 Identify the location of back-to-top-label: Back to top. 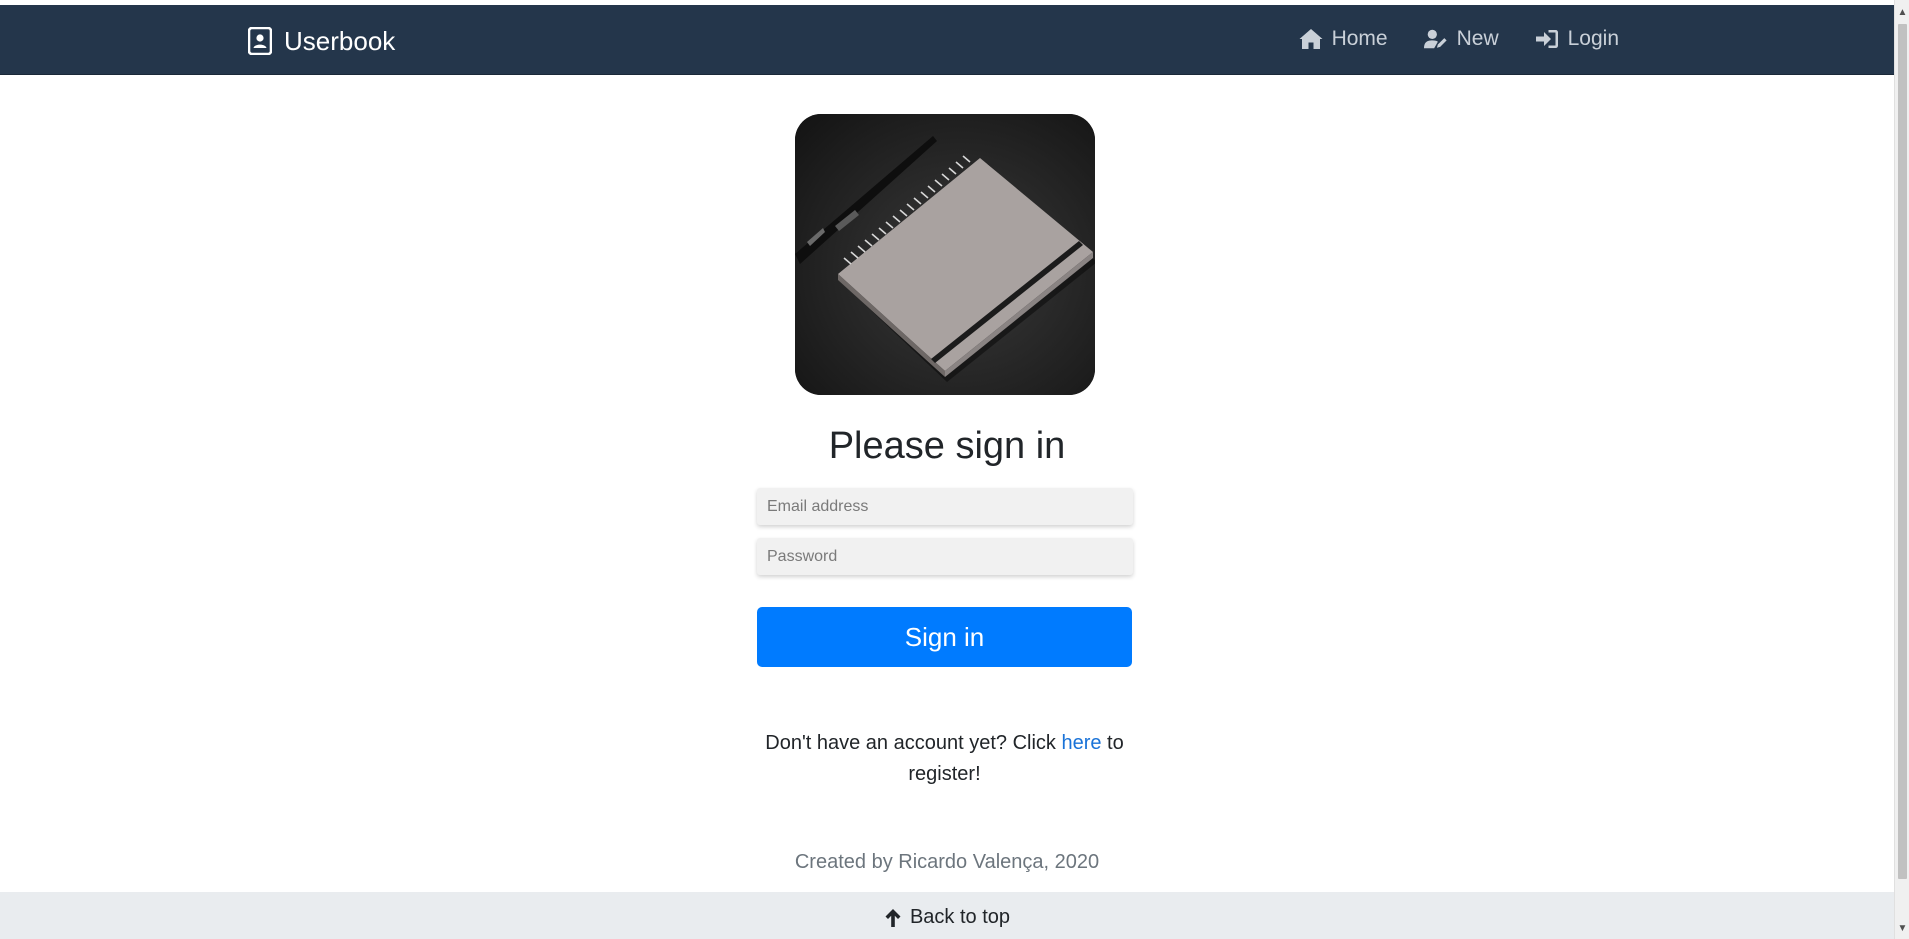
(960, 917).